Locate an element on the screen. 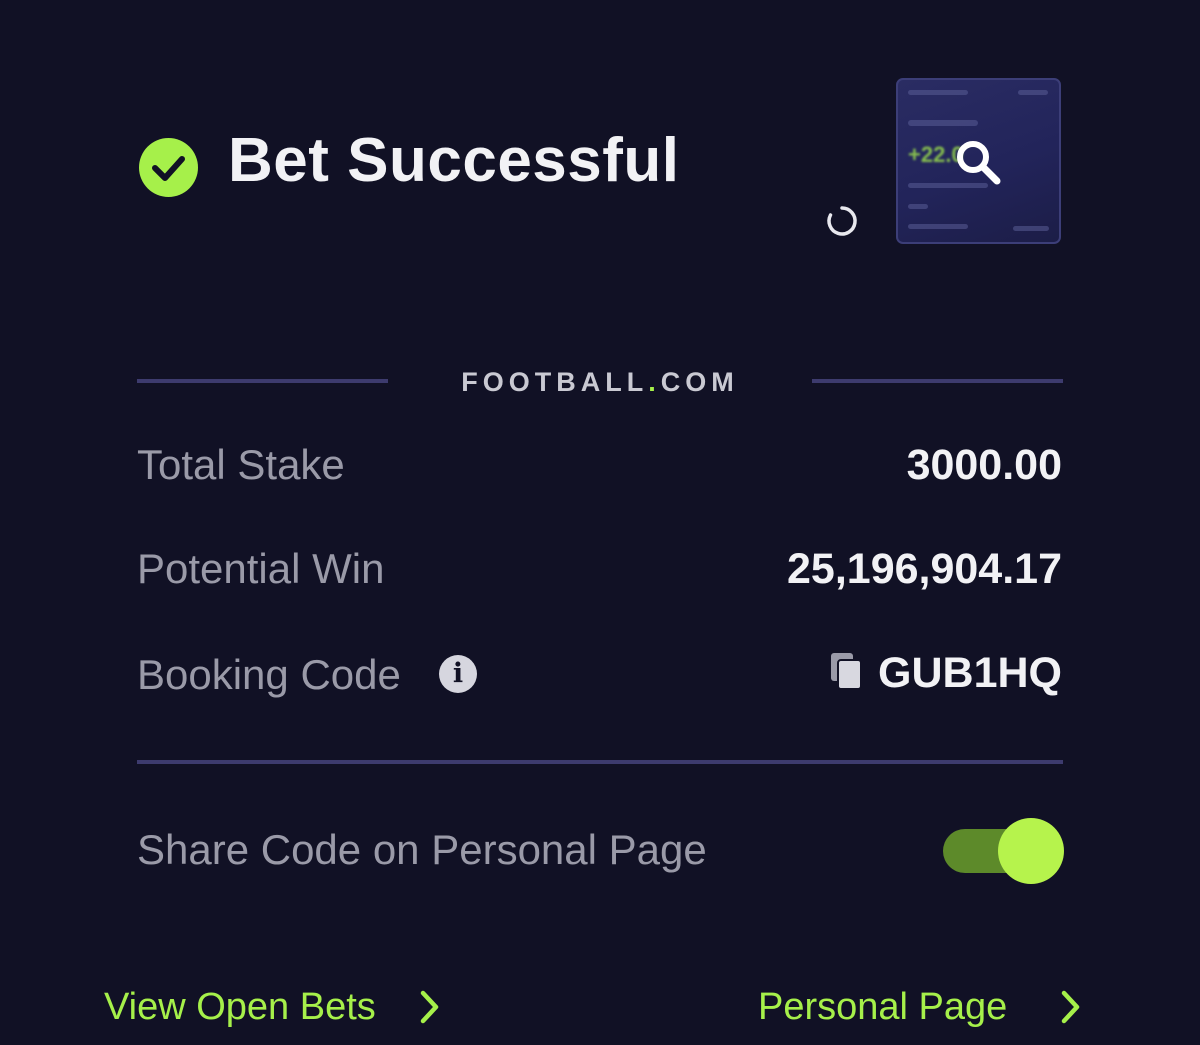 The width and height of the screenshot is (1200, 1045). page-title: Bet Successful is located at coordinates (454, 160).